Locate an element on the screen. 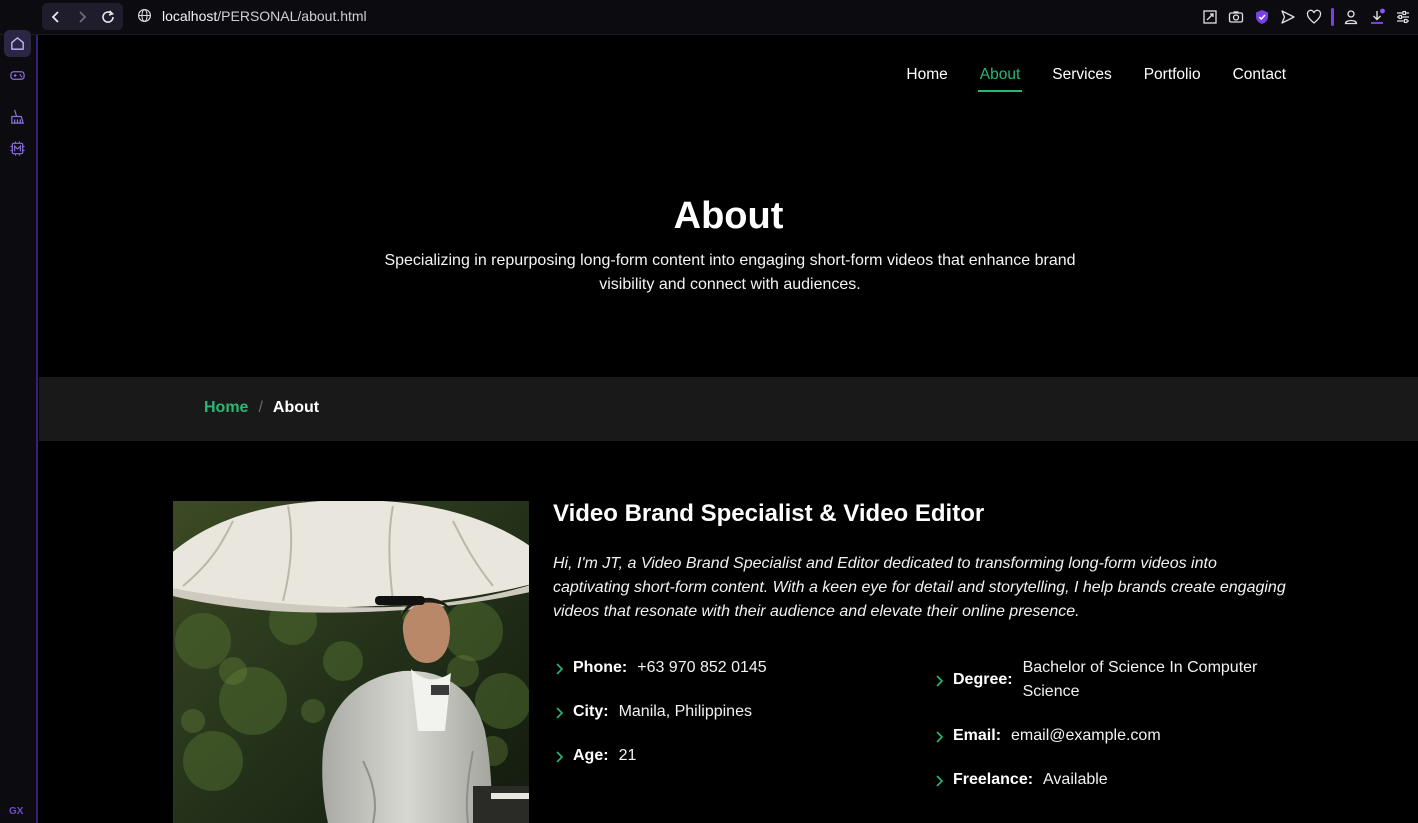  forward-icon is located at coordinates (82, 17).